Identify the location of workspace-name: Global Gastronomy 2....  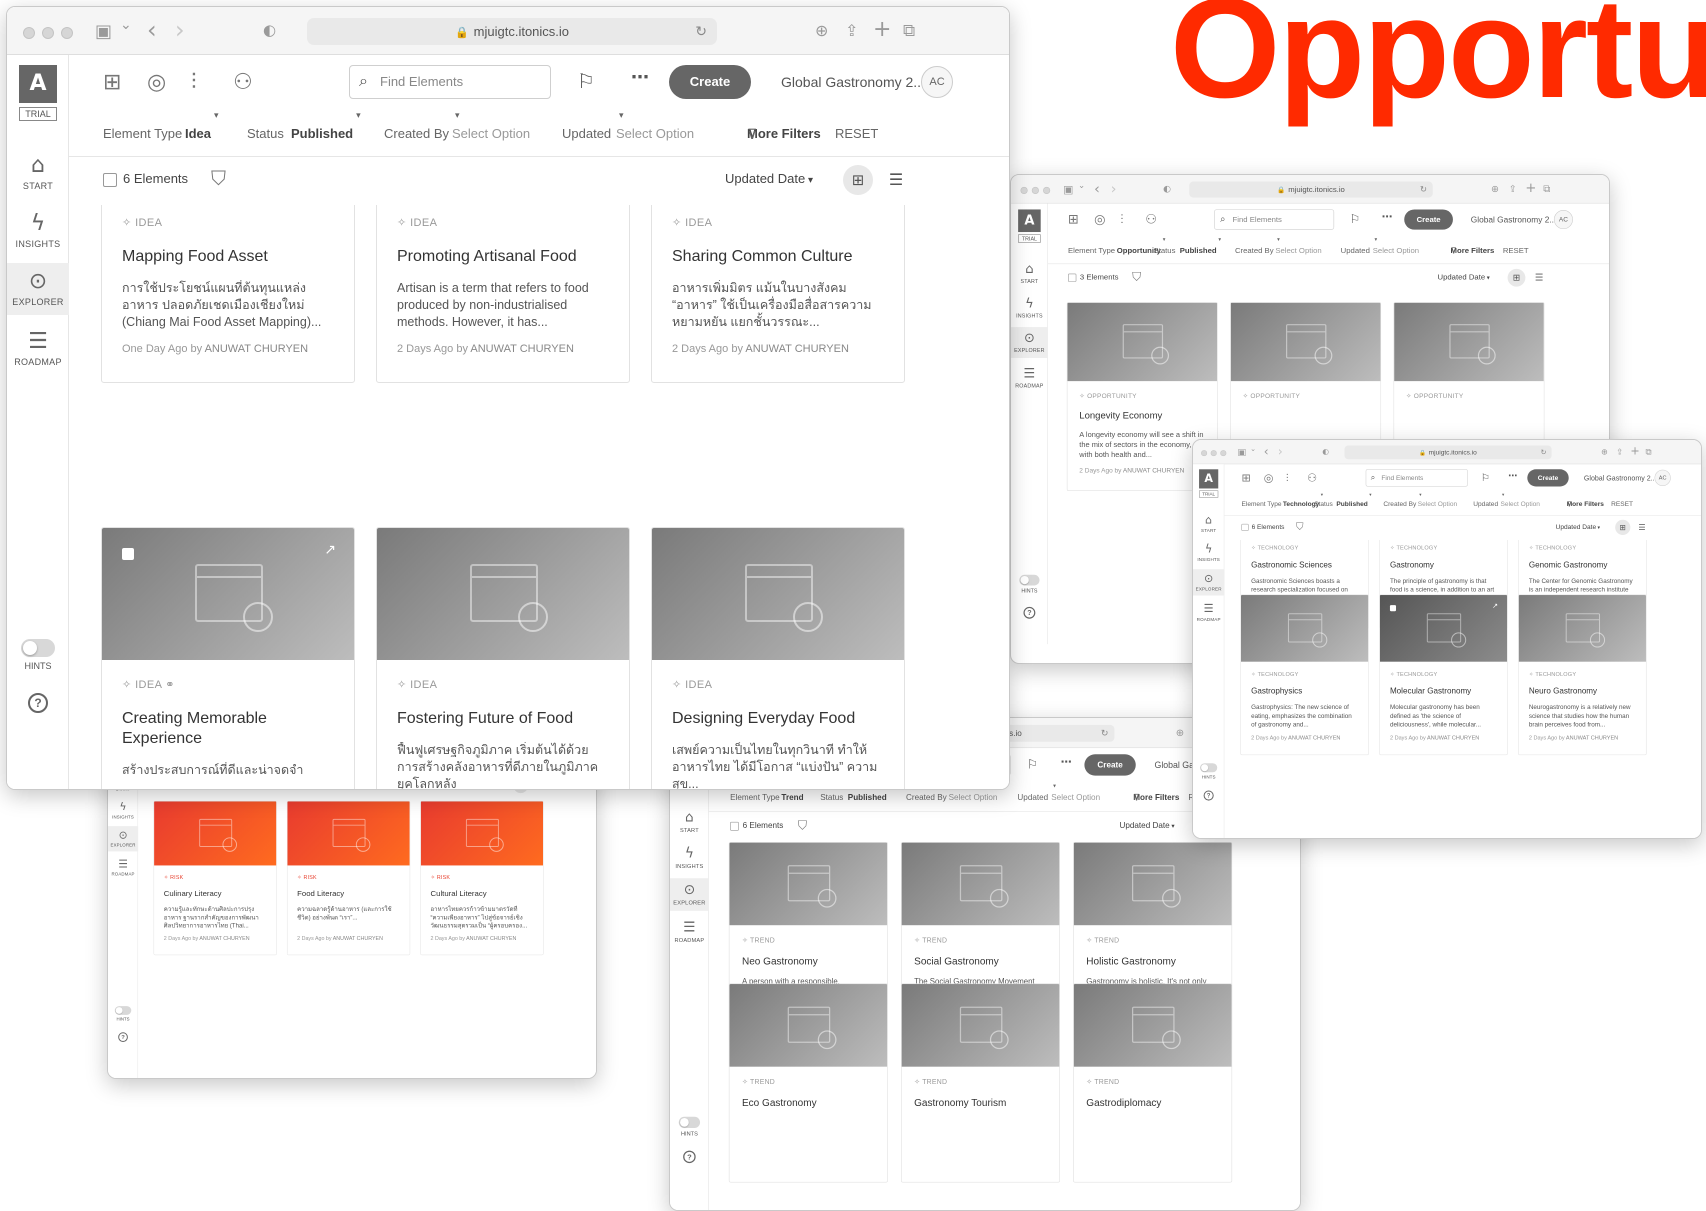
(1514, 220).